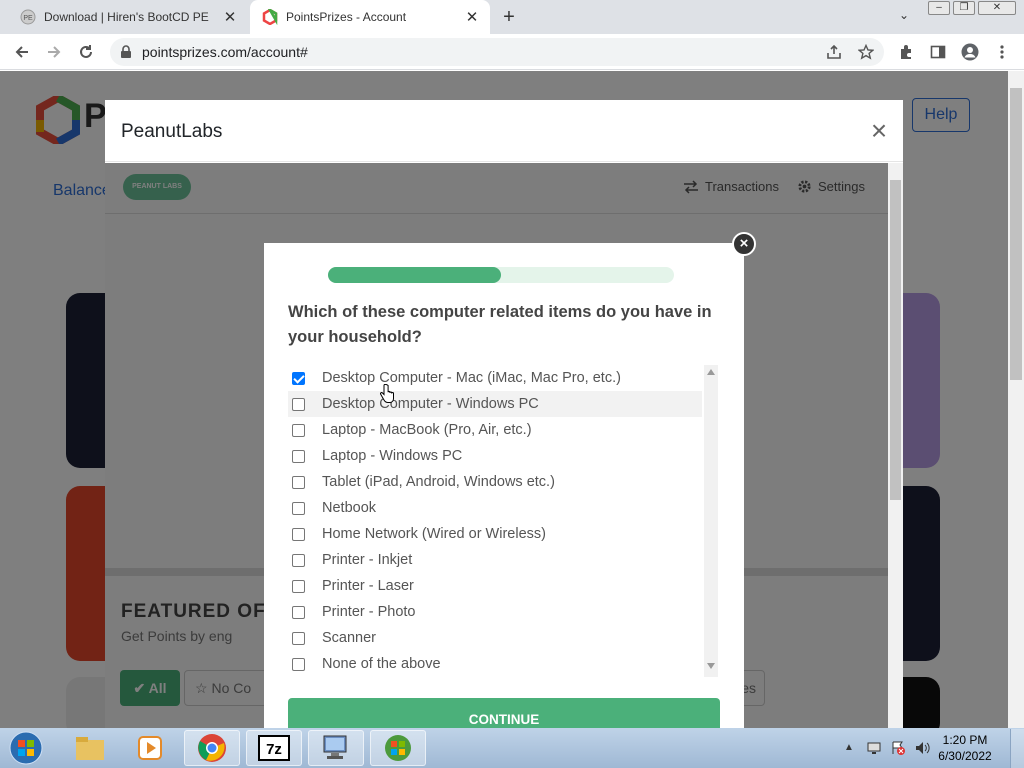 The image size is (1024, 768). I want to click on survey-option: None of the above, so click(495, 664).